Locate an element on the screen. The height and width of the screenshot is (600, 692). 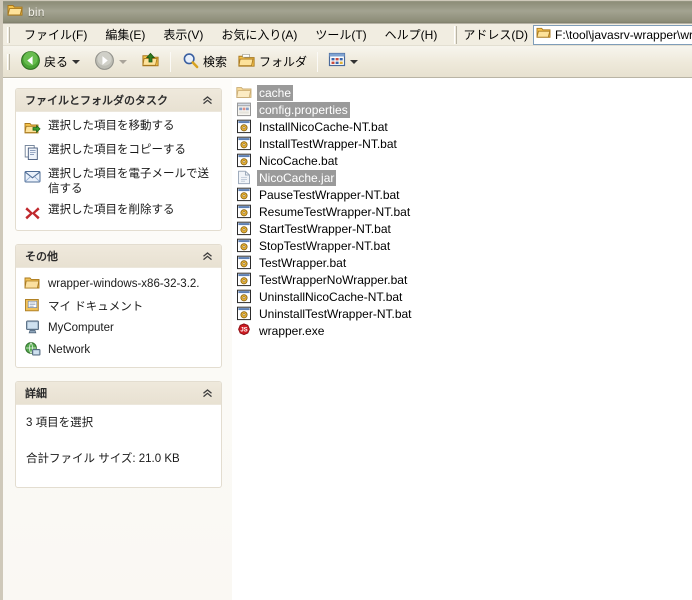
place-my-computer: MyComputer is located at coordinates (119, 327).